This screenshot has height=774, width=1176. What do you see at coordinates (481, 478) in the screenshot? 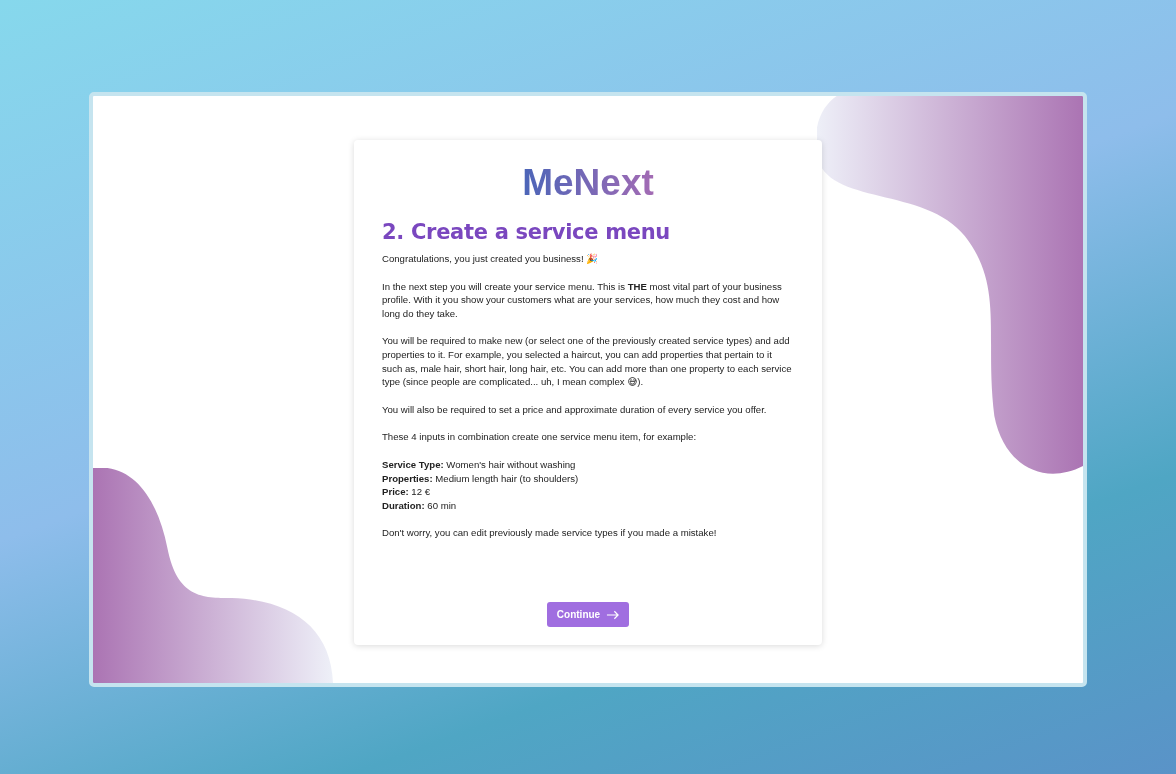
I see `example-line: Properties: Medium length hair (to shoulders)` at bounding box center [481, 478].